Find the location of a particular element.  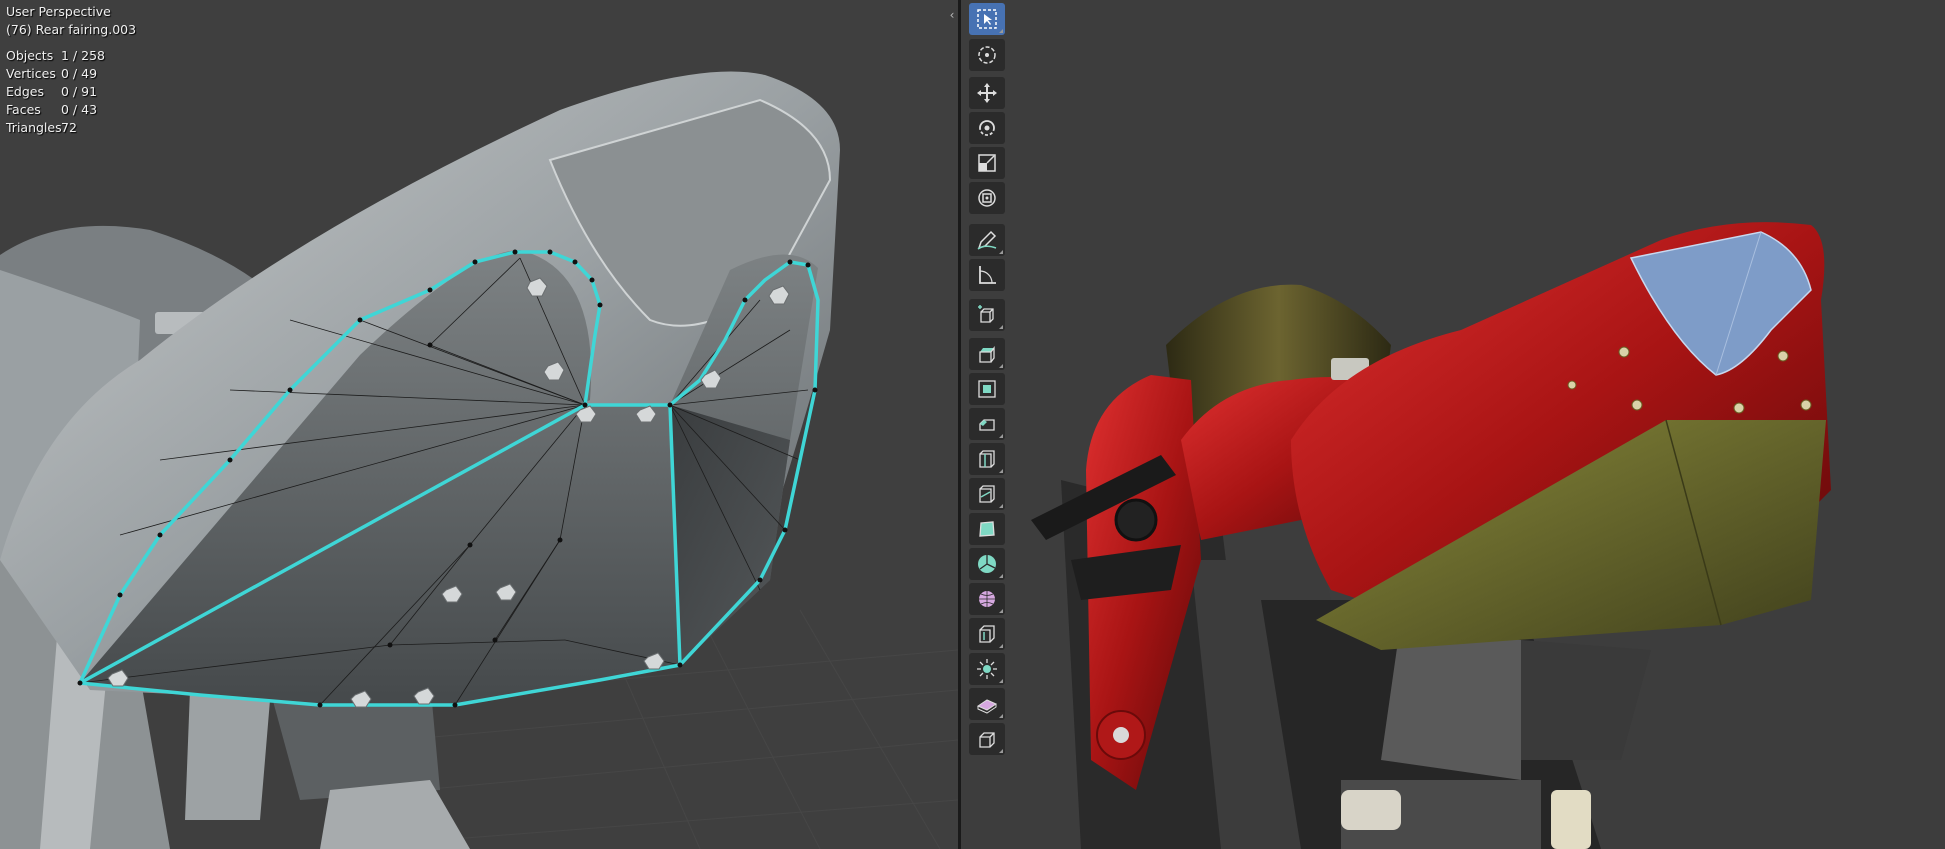

spin-icon is located at coordinates (987, 564).